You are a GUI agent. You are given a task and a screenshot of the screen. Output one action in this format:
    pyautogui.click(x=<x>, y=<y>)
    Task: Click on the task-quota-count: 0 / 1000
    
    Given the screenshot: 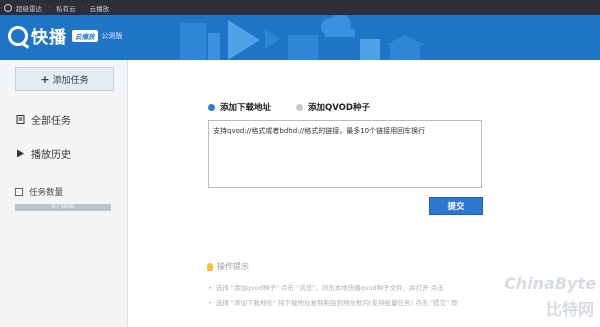 What is the action you would take?
    pyautogui.click(x=63, y=207)
    